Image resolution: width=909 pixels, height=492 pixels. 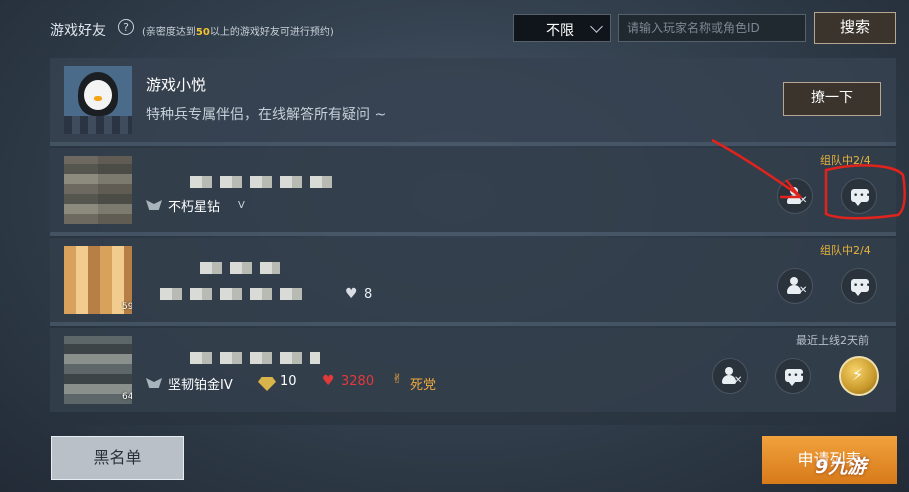 I want to click on rank-label: 不朽星钻, so click(x=194, y=207).